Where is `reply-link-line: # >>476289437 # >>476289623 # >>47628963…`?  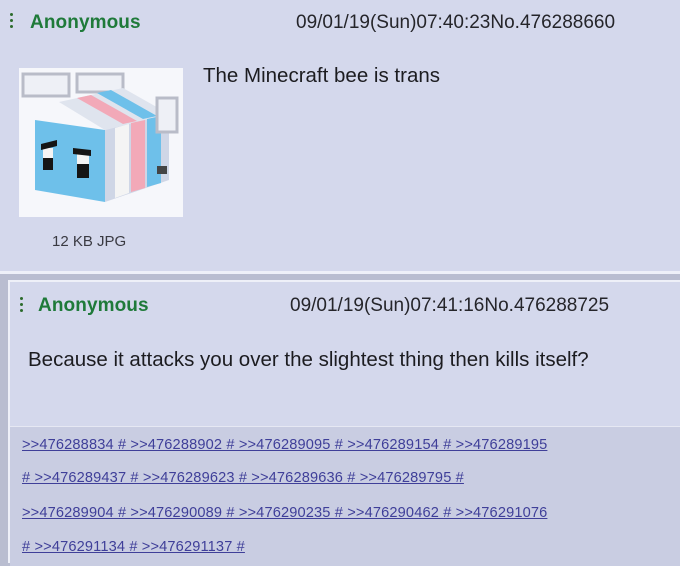
reply-link-line: # >>476289437 # >>476289623 # >>47628963… is located at coordinates (243, 478).